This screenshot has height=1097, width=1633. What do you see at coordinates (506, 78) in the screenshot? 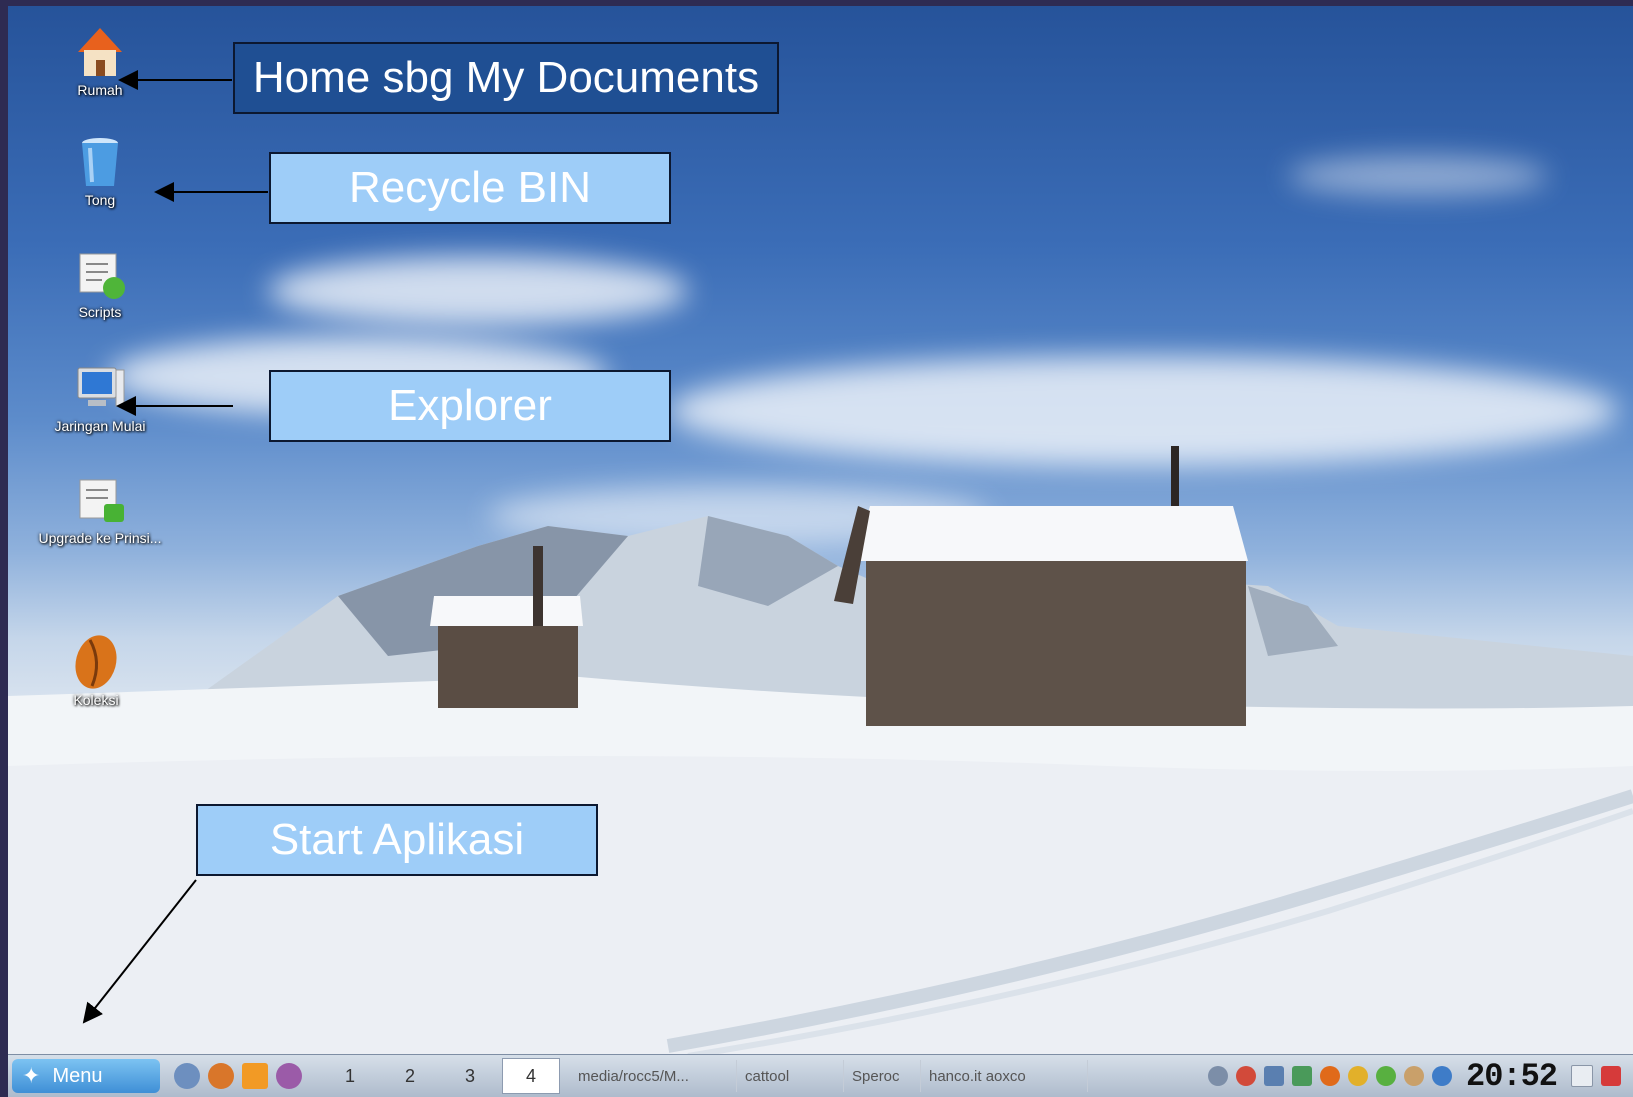
I see `callout-home: Home sbg My Documents` at bounding box center [506, 78].